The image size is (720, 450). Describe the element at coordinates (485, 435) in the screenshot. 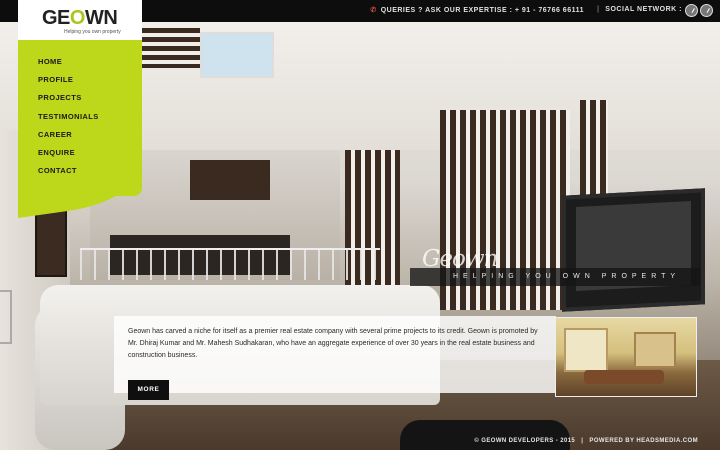

I see `chair` at that location.